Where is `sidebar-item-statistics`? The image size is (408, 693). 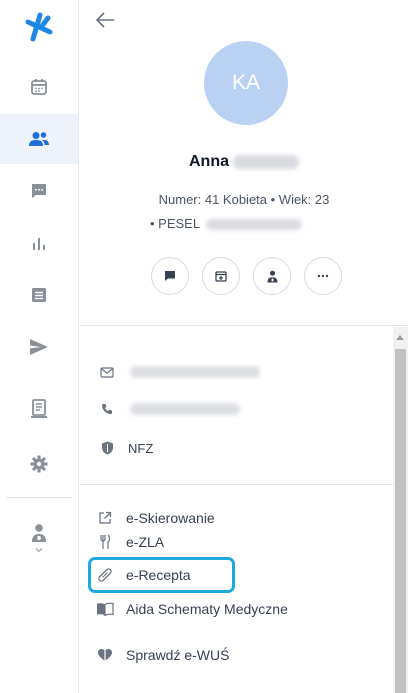
sidebar-item-statistics is located at coordinates (39, 243).